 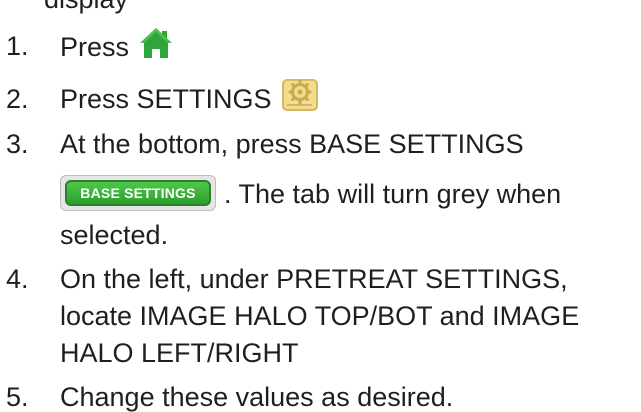 I want to click on step-text: Change these values as desired., so click(x=257, y=397).